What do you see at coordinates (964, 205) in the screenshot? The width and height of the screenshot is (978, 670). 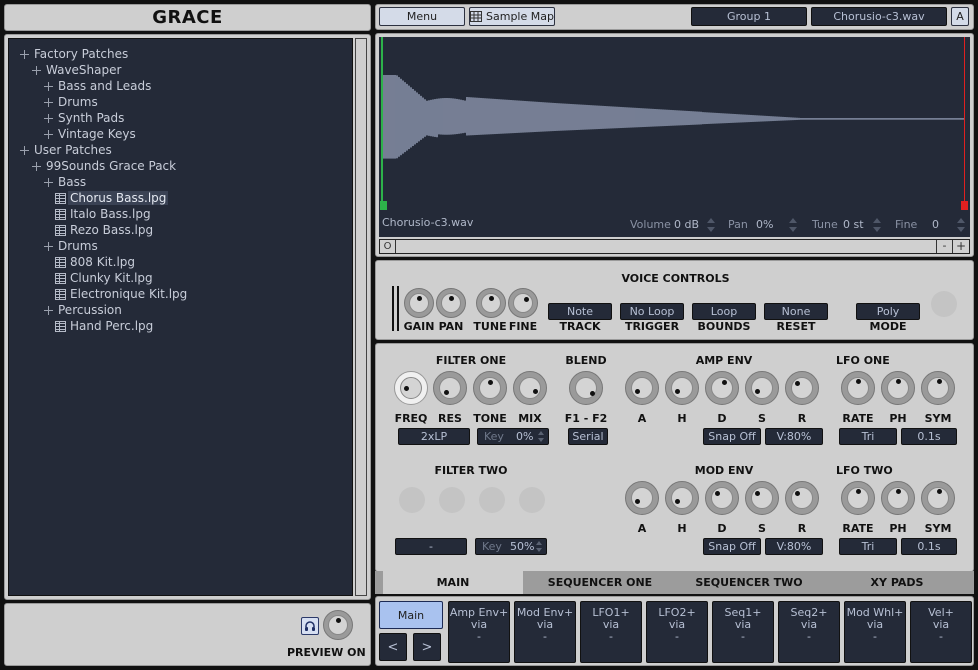 I see `sample-end-handle` at bounding box center [964, 205].